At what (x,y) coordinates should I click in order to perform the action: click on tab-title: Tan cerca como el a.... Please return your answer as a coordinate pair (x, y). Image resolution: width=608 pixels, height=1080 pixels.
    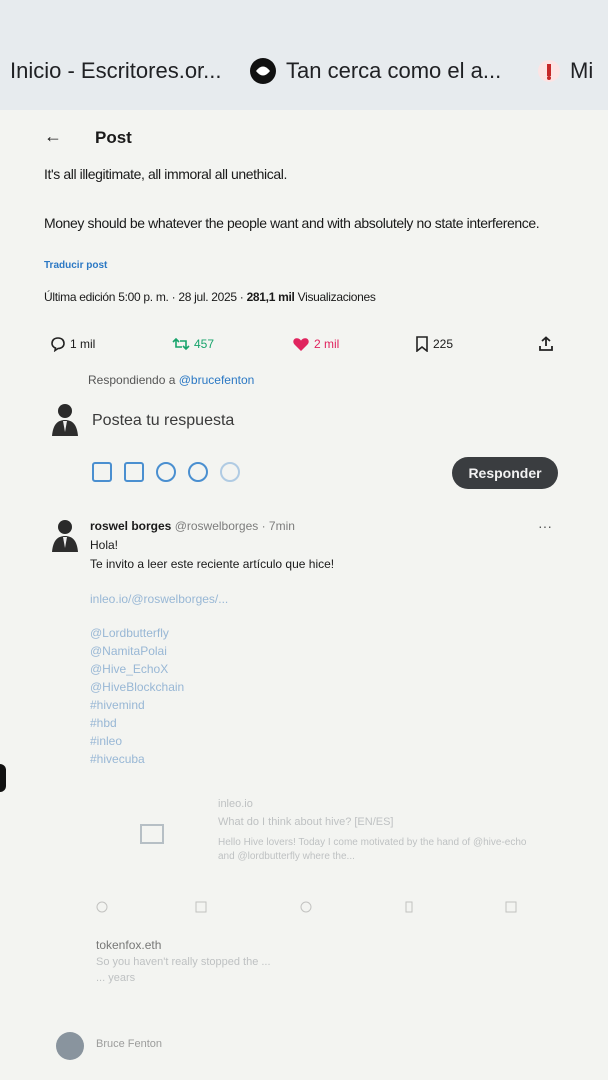
    Looking at the image, I should click on (394, 70).